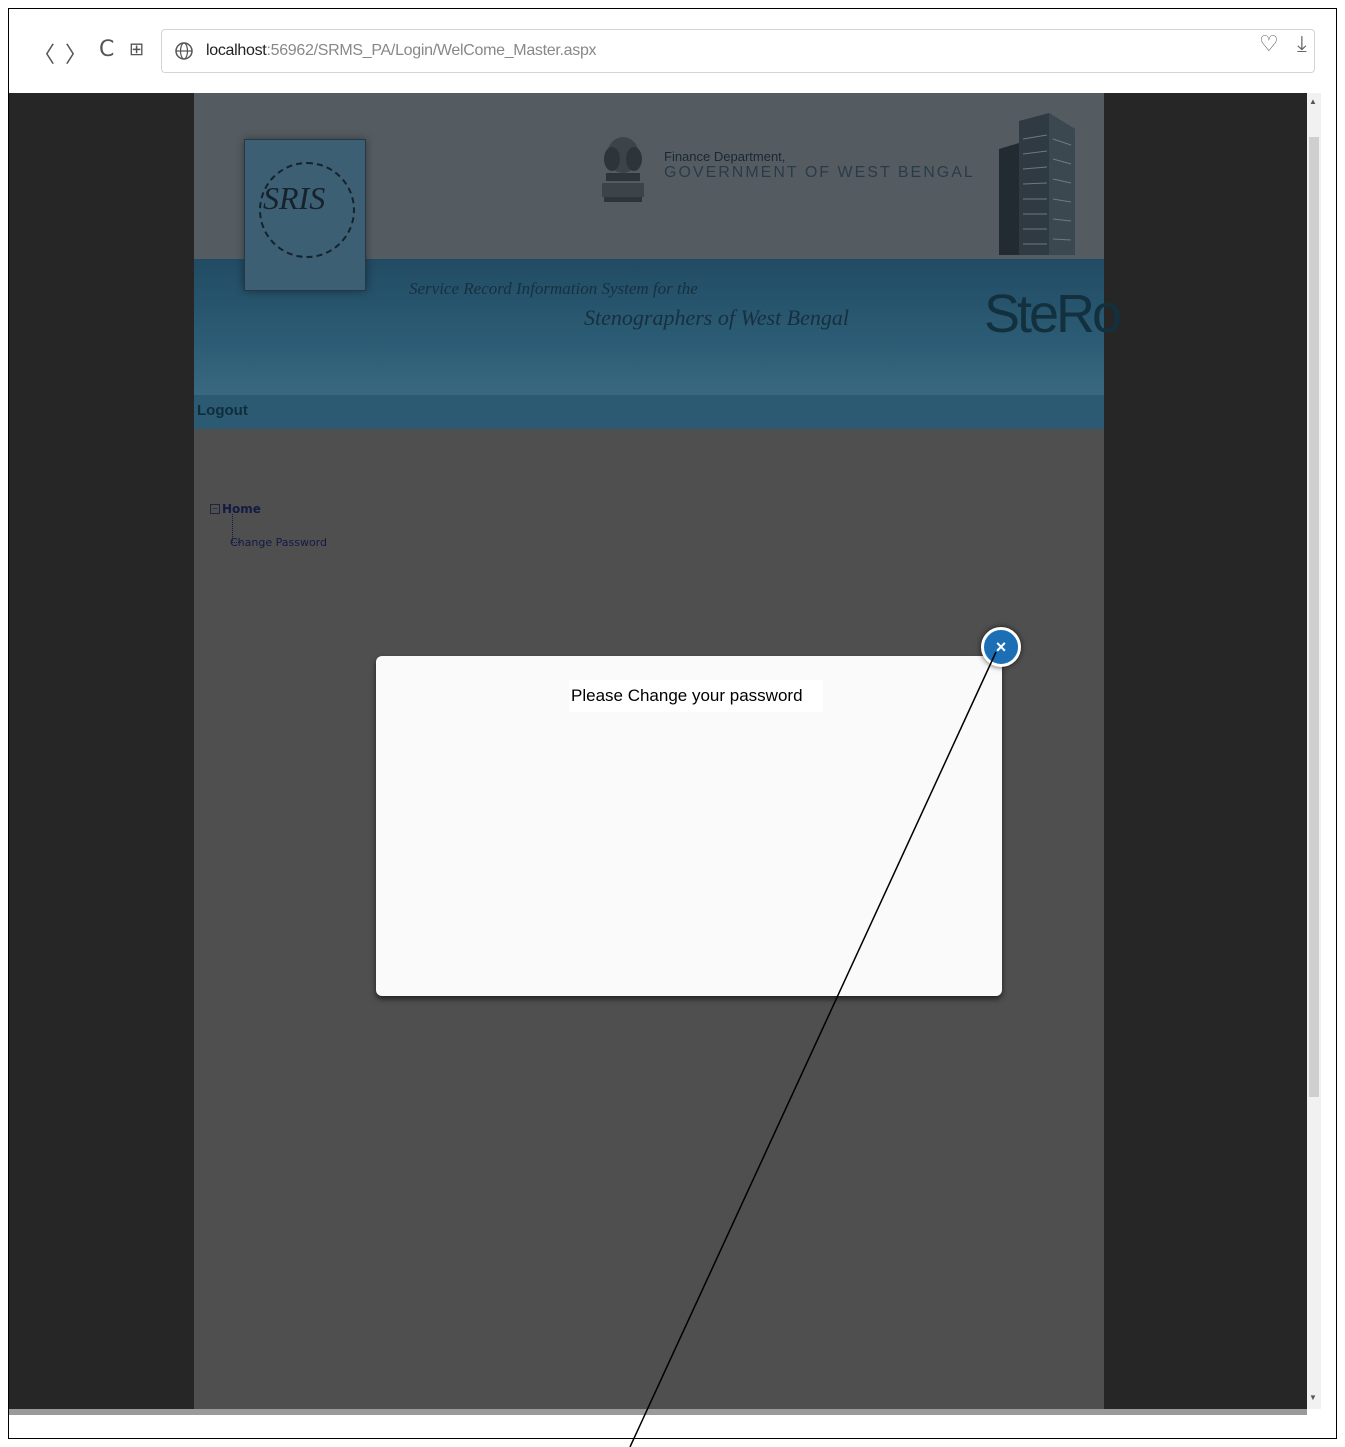  I want to click on close-icon: ×, so click(1001, 647).